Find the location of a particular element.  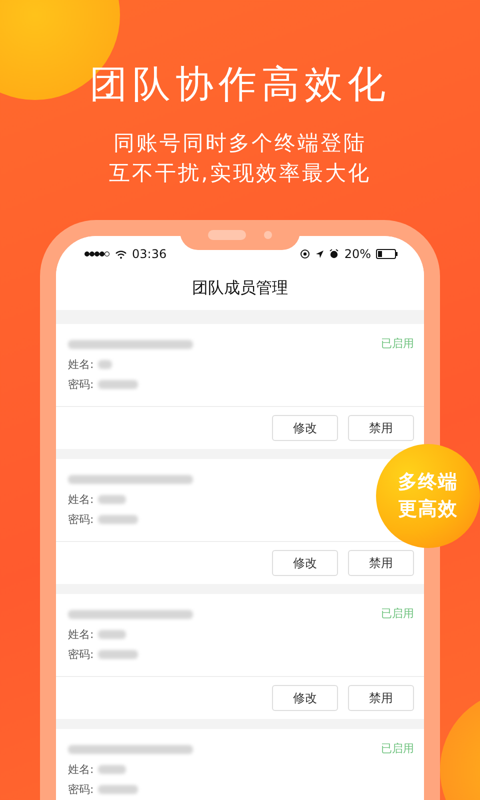

battery-icon is located at coordinates (387, 254).